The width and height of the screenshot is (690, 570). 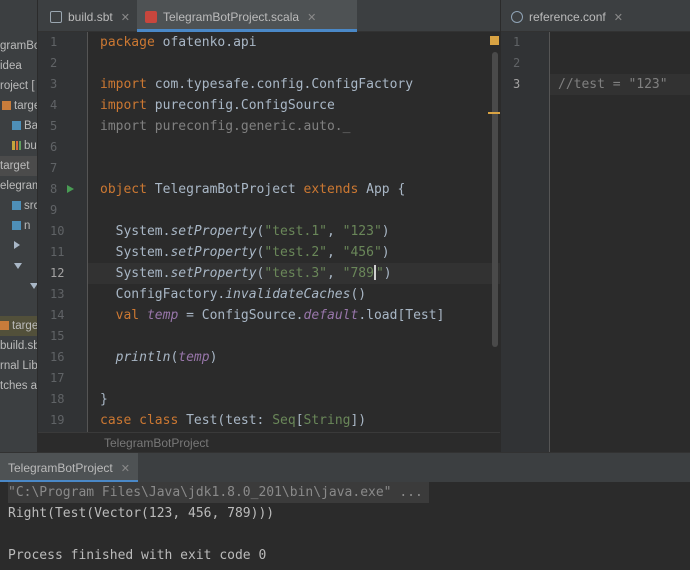 What do you see at coordinates (19, 126) in the screenshot?
I see `tree-item: Base` at bounding box center [19, 126].